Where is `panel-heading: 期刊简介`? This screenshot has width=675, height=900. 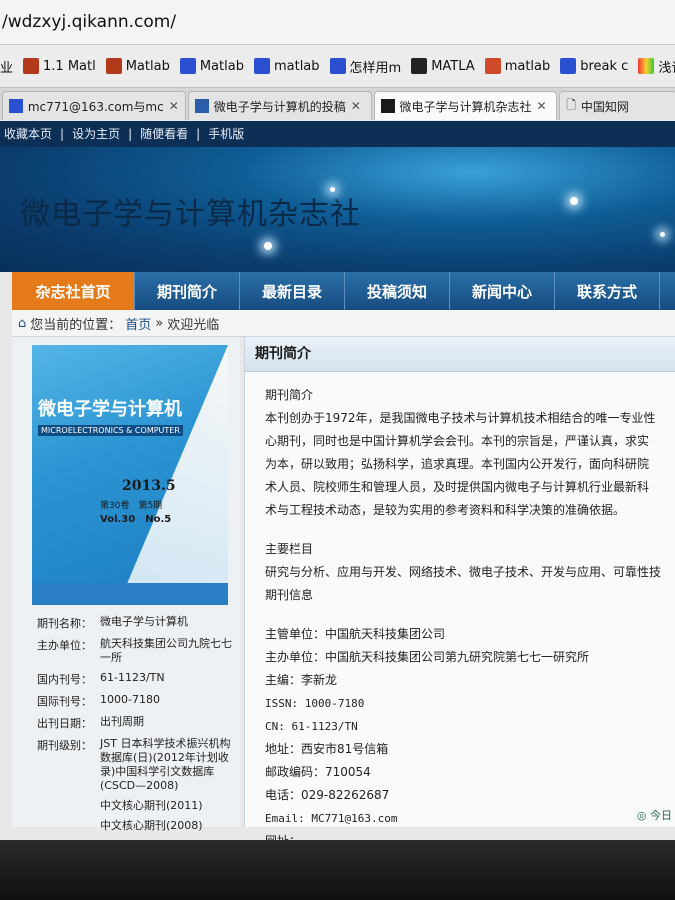
panel-heading: 期刊简介 is located at coordinates (460, 354).